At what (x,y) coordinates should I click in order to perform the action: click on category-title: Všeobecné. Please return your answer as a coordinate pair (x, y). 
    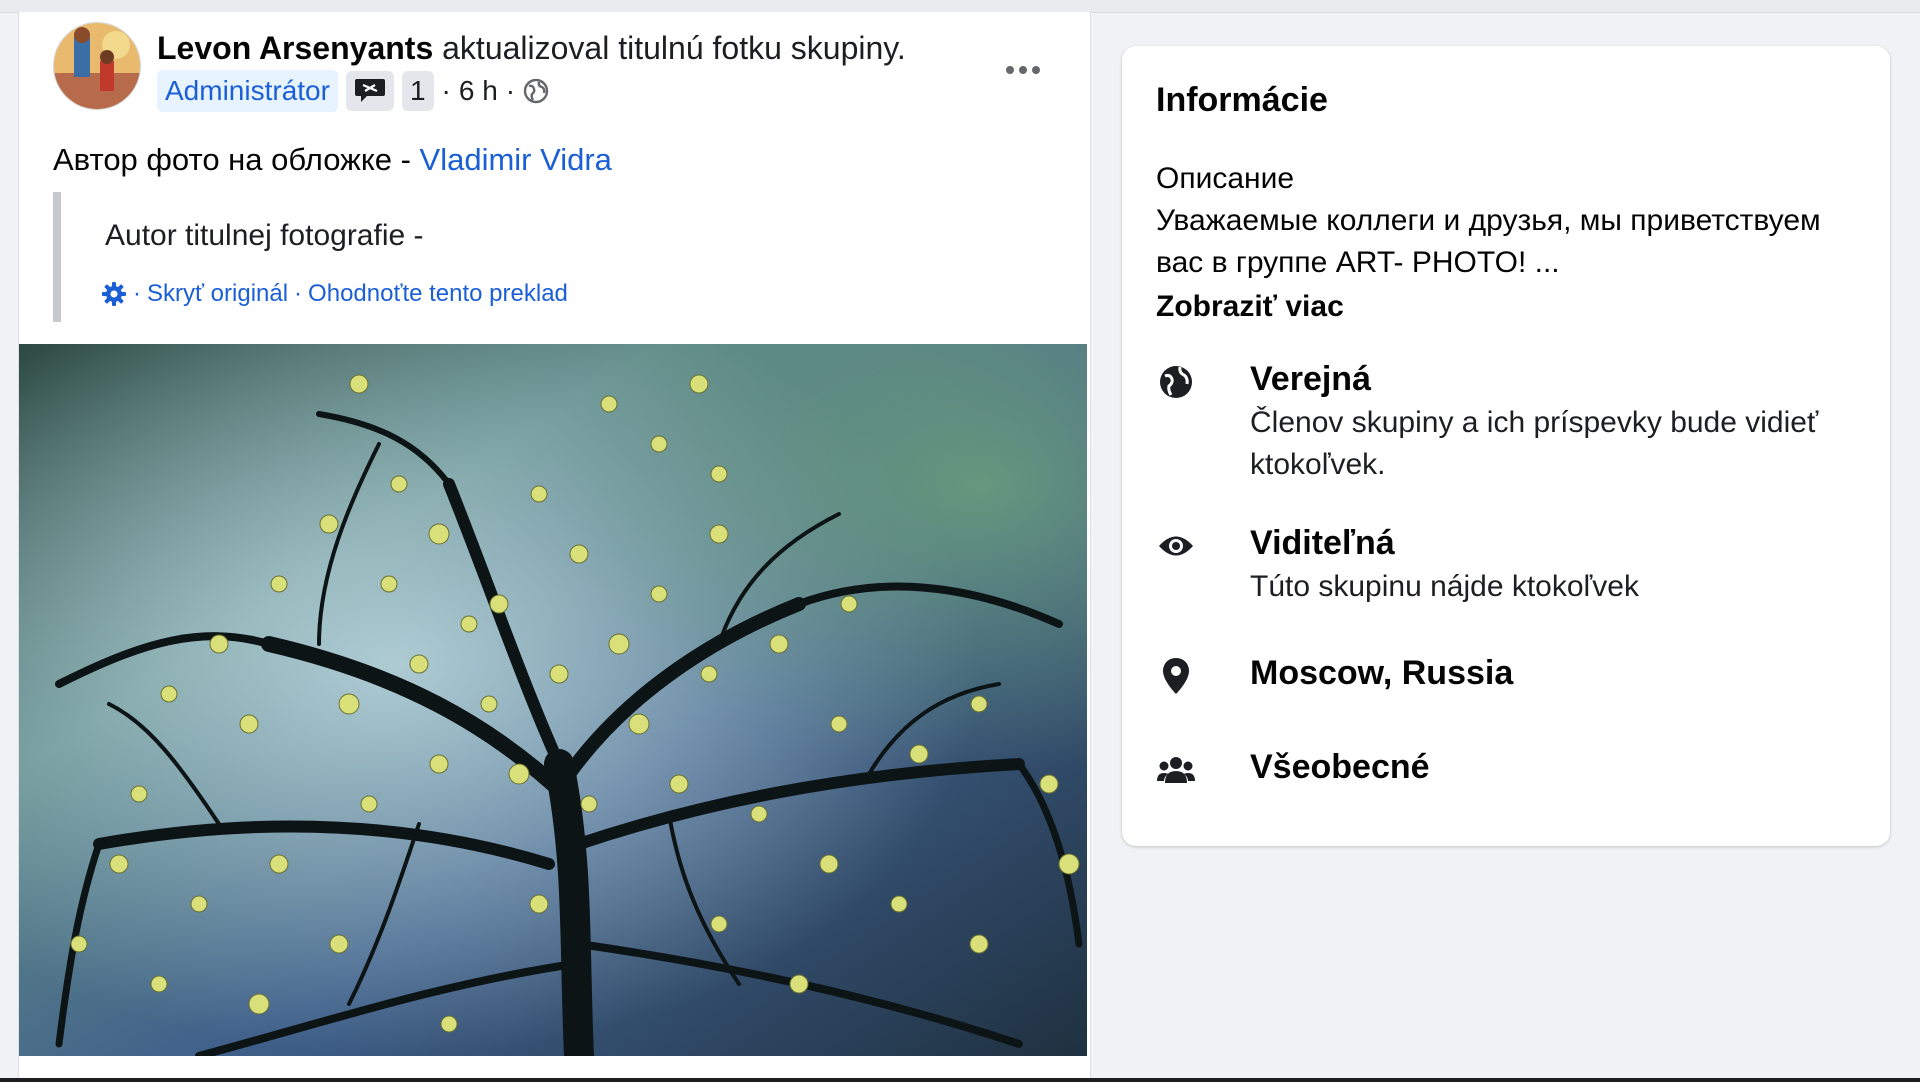
    Looking at the image, I should click on (1340, 767).